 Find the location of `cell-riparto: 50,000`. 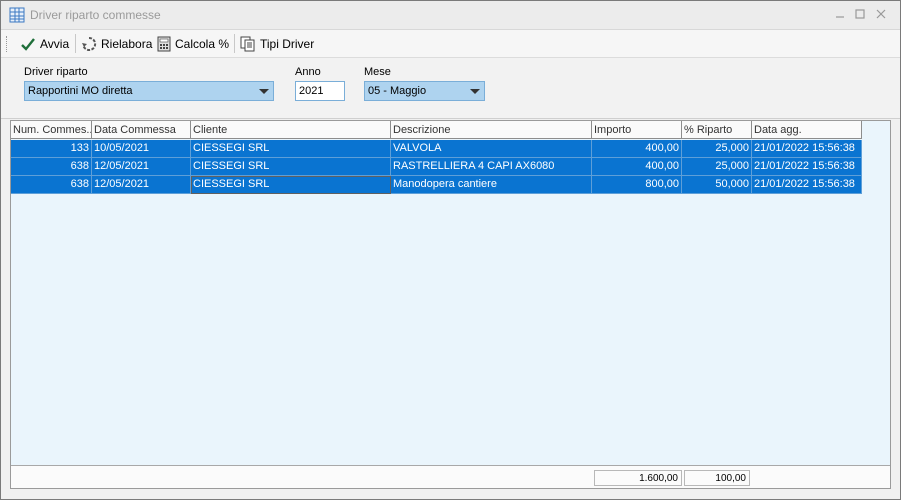

cell-riparto: 50,000 is located at coordinates (717, 185).